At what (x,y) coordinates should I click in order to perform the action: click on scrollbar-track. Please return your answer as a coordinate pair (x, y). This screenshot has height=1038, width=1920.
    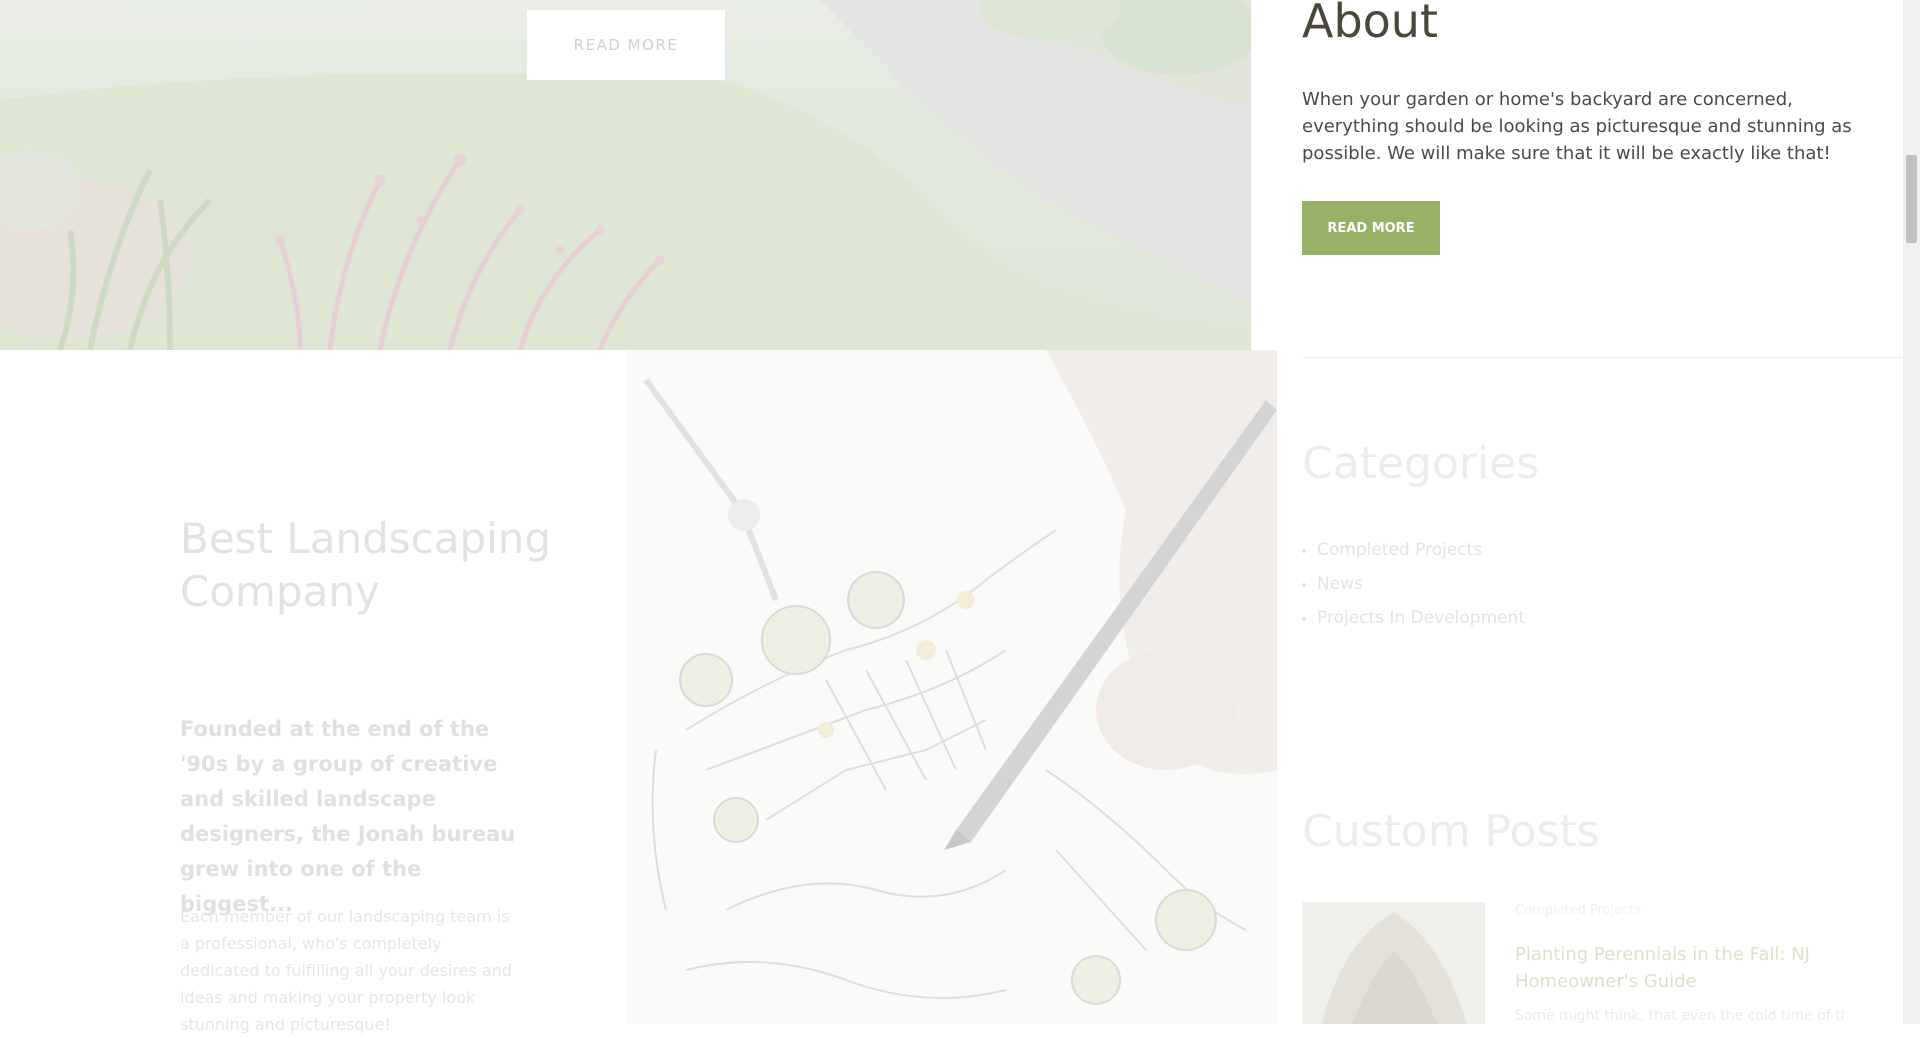
    Looking at the image, I should click on (1911, 512).